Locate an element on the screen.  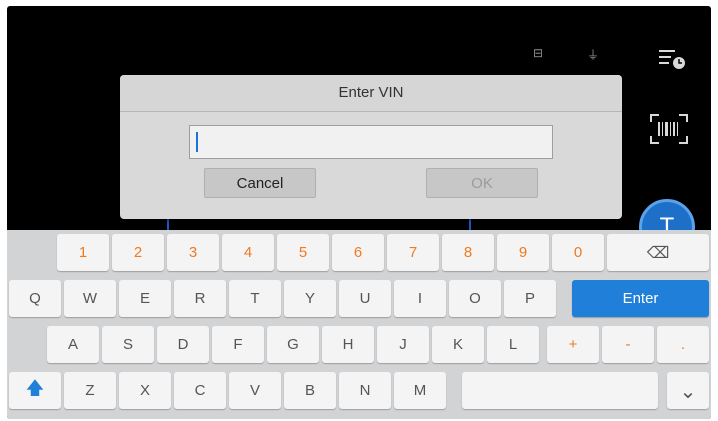
key-2: 2 is located at coordinates (138, 252).